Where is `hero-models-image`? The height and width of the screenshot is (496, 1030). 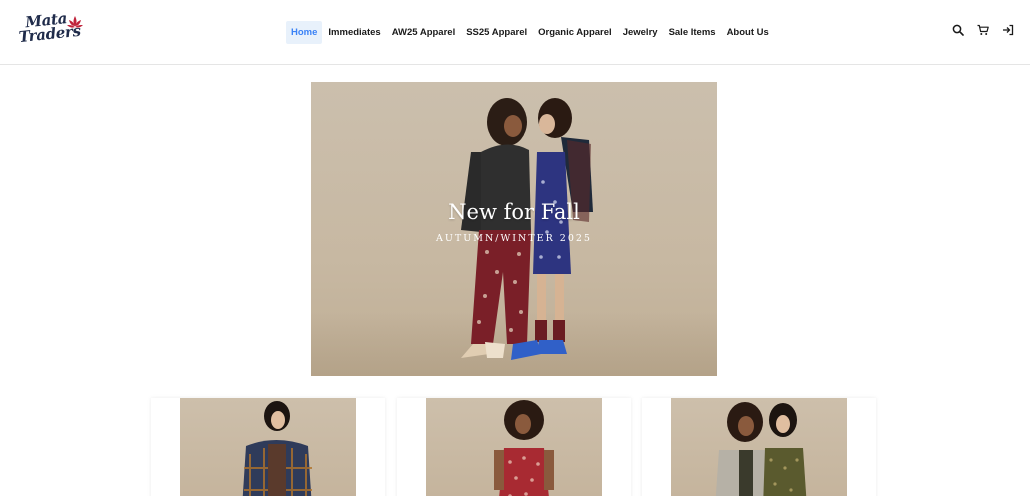
hero-models-image is located at coordinates (527, 229).